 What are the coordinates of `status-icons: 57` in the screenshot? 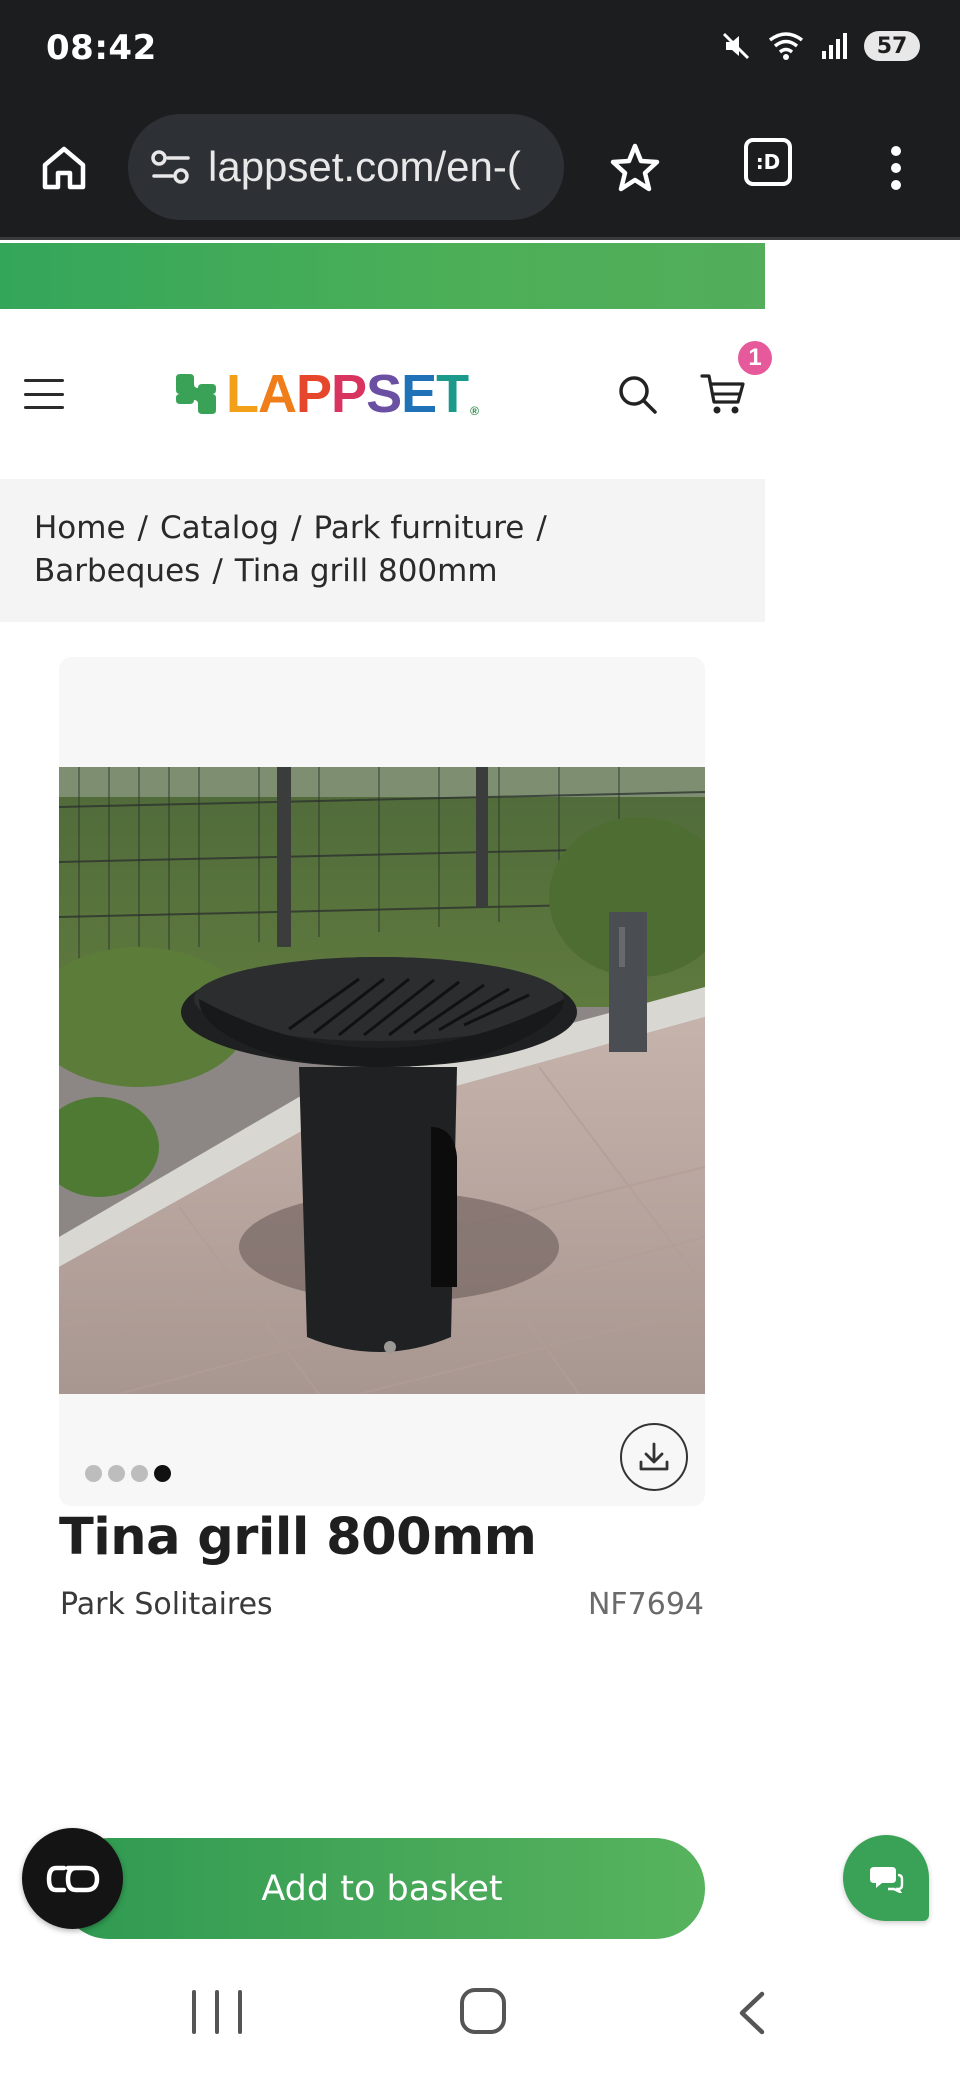 It's located at (820, 46).